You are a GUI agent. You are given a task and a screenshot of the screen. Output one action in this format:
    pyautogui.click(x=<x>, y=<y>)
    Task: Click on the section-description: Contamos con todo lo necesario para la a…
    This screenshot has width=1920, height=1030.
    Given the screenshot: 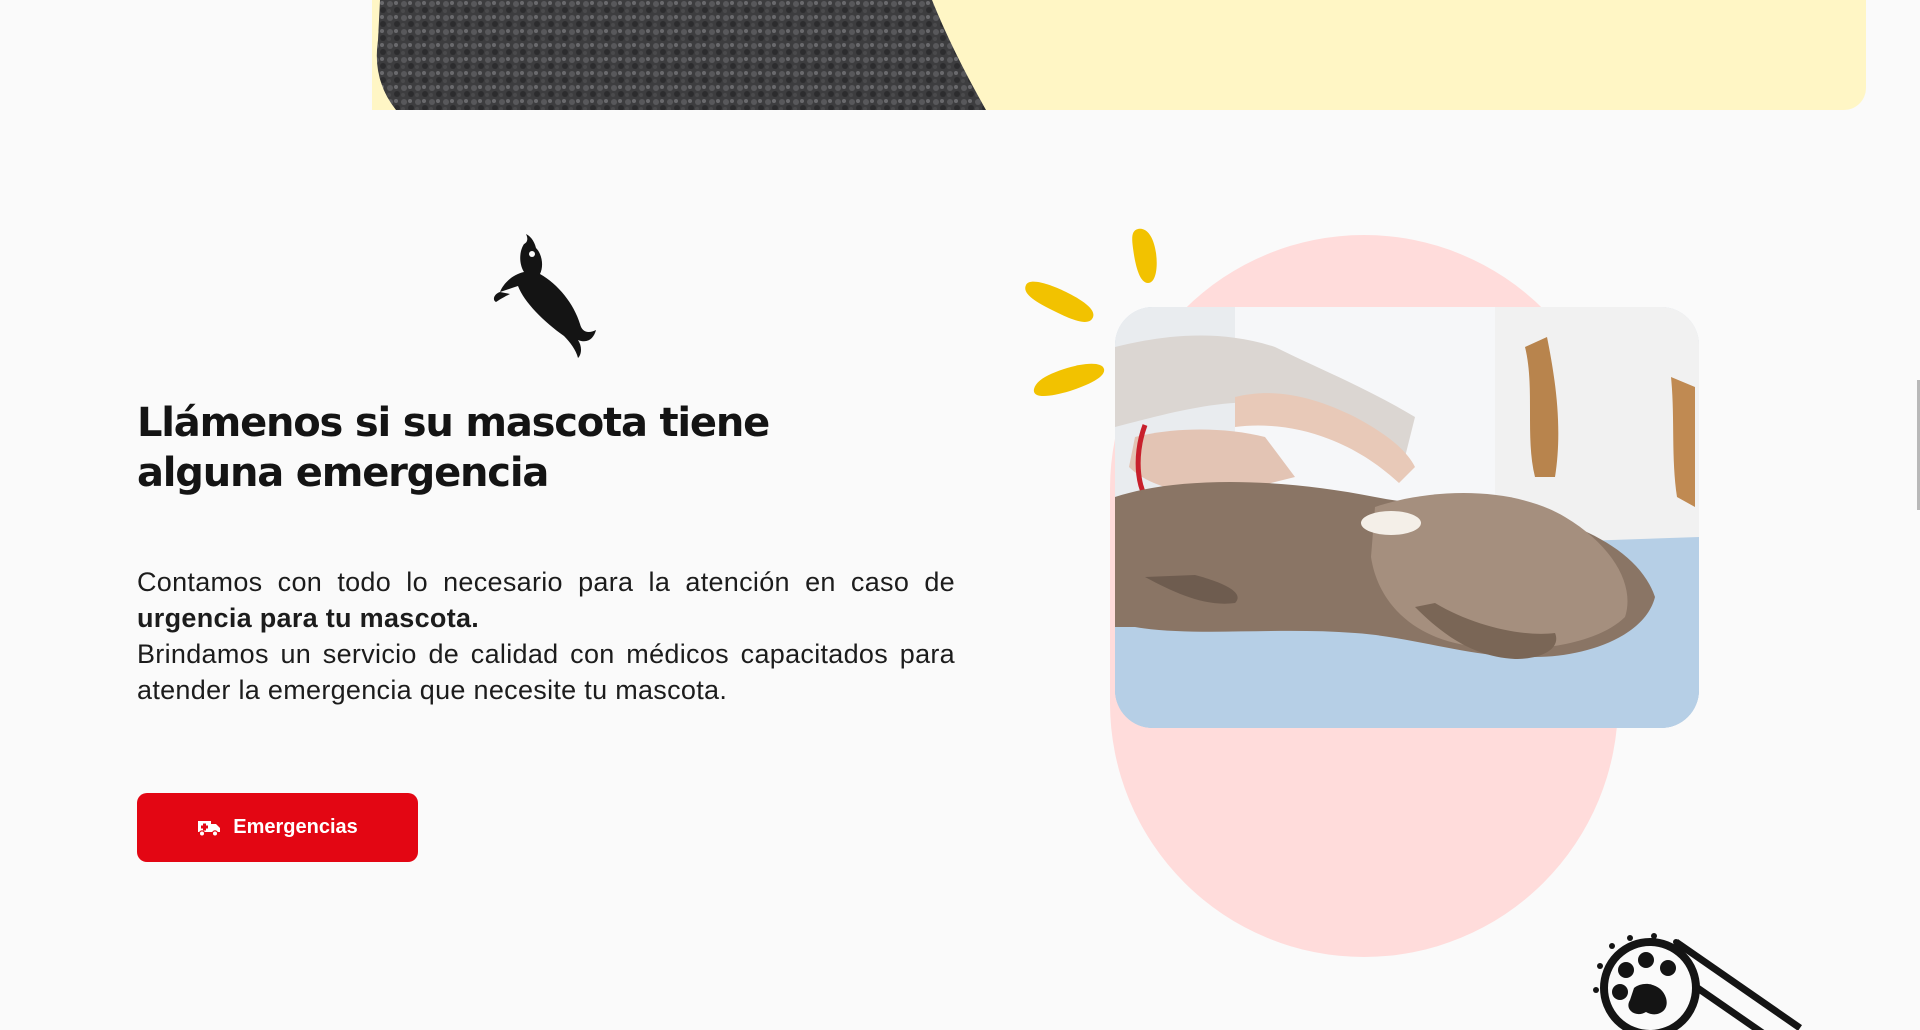 What is the action you would take?
    pyautogui.click(x=546, y=636)
    